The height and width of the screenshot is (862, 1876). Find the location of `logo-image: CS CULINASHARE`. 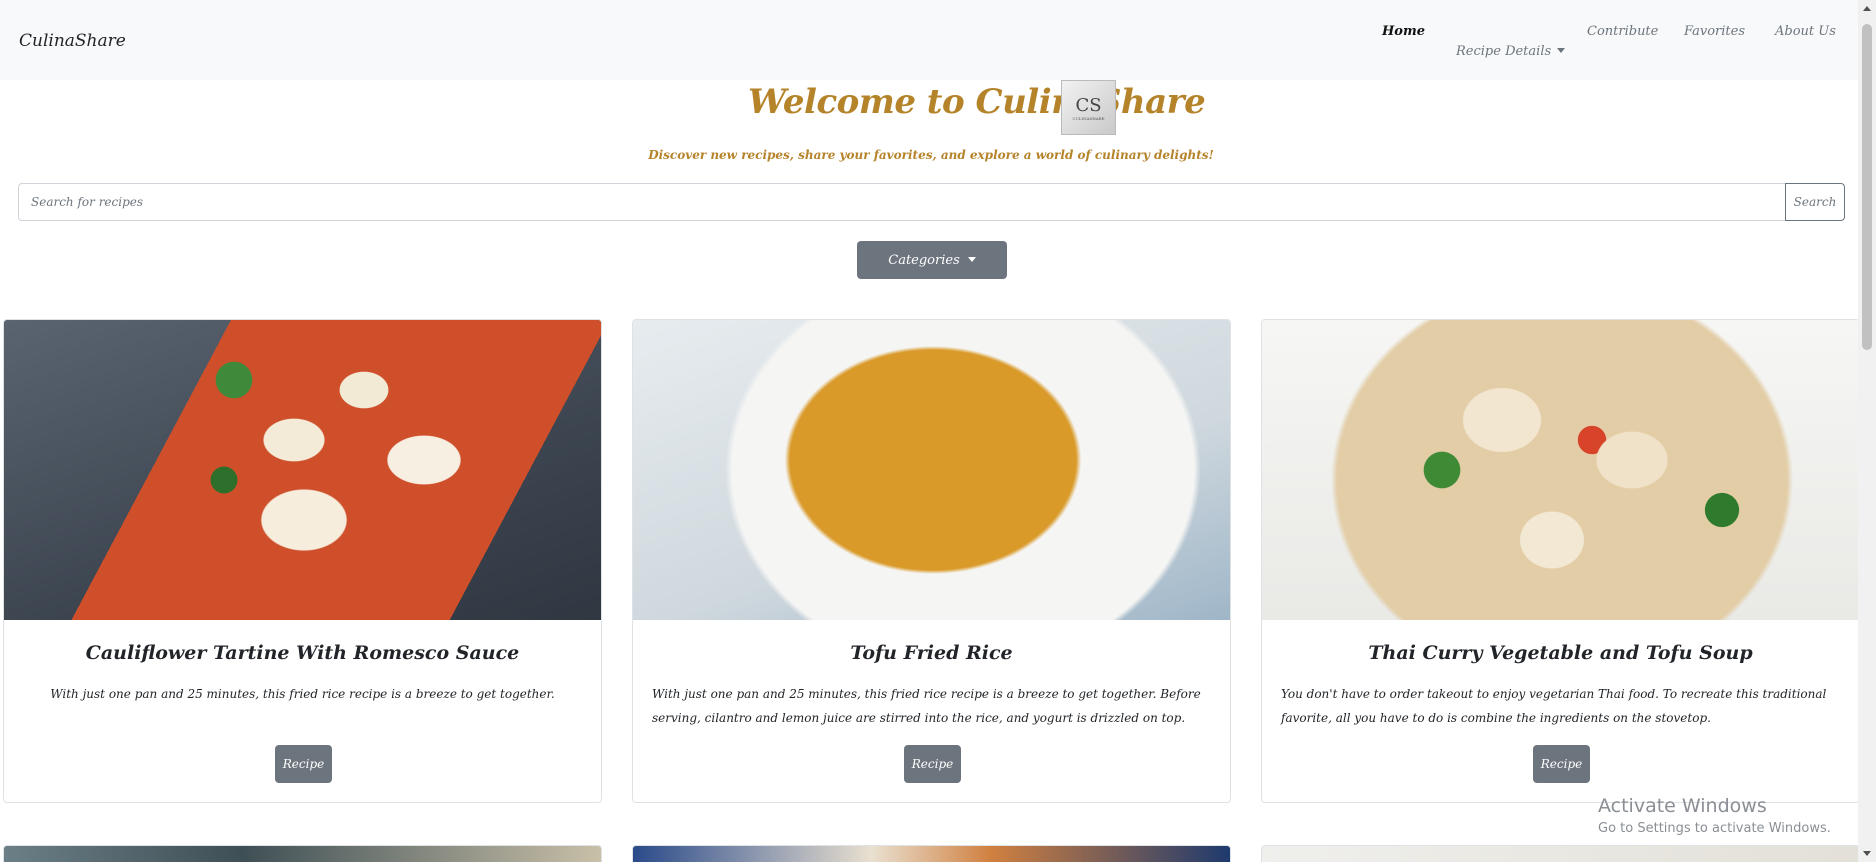

logo-image: CS CULINASHARE is located at coordinates (1088, 107).